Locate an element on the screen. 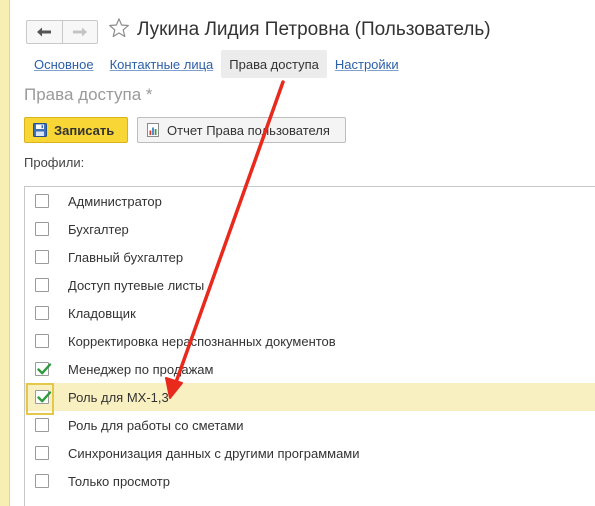  floppy-disk-icon is located at coordinates (40, 130).